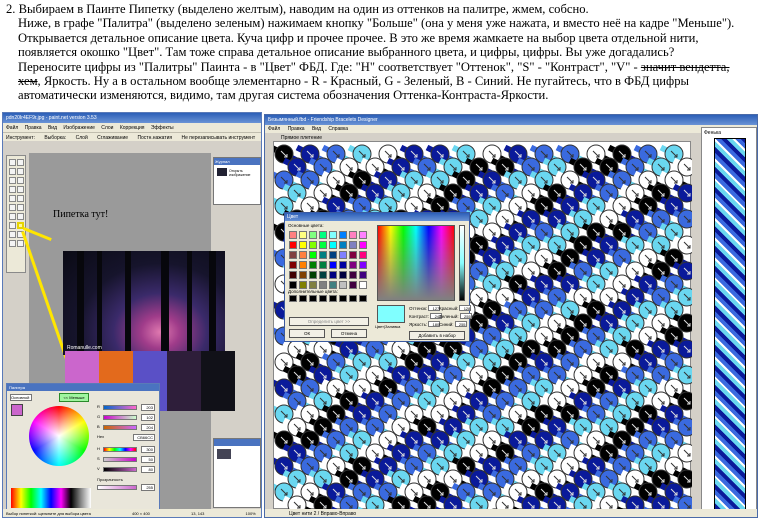 This screenshot has width=760, height=520. Describe the element at coordinates (12, 243) in the screenshot. I see `rectangle-tool-icon` at that location.